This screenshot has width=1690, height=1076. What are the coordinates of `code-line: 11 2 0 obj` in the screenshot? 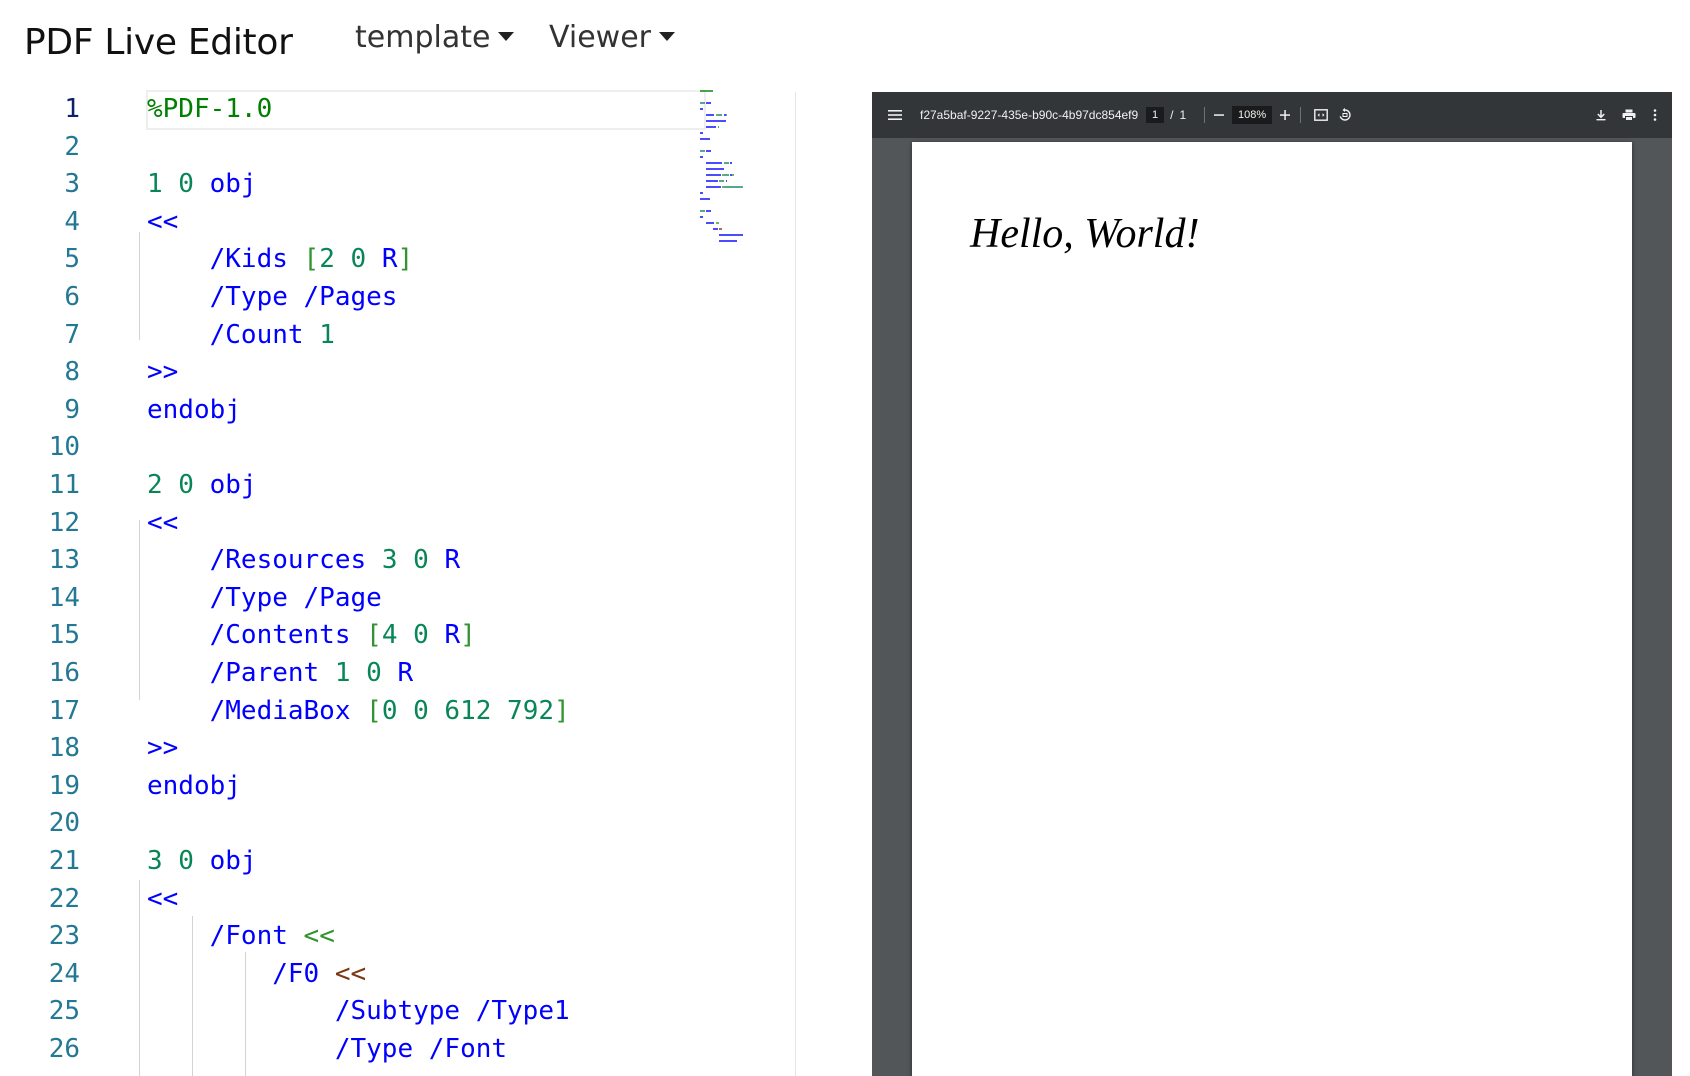 It's located at (350, 485).